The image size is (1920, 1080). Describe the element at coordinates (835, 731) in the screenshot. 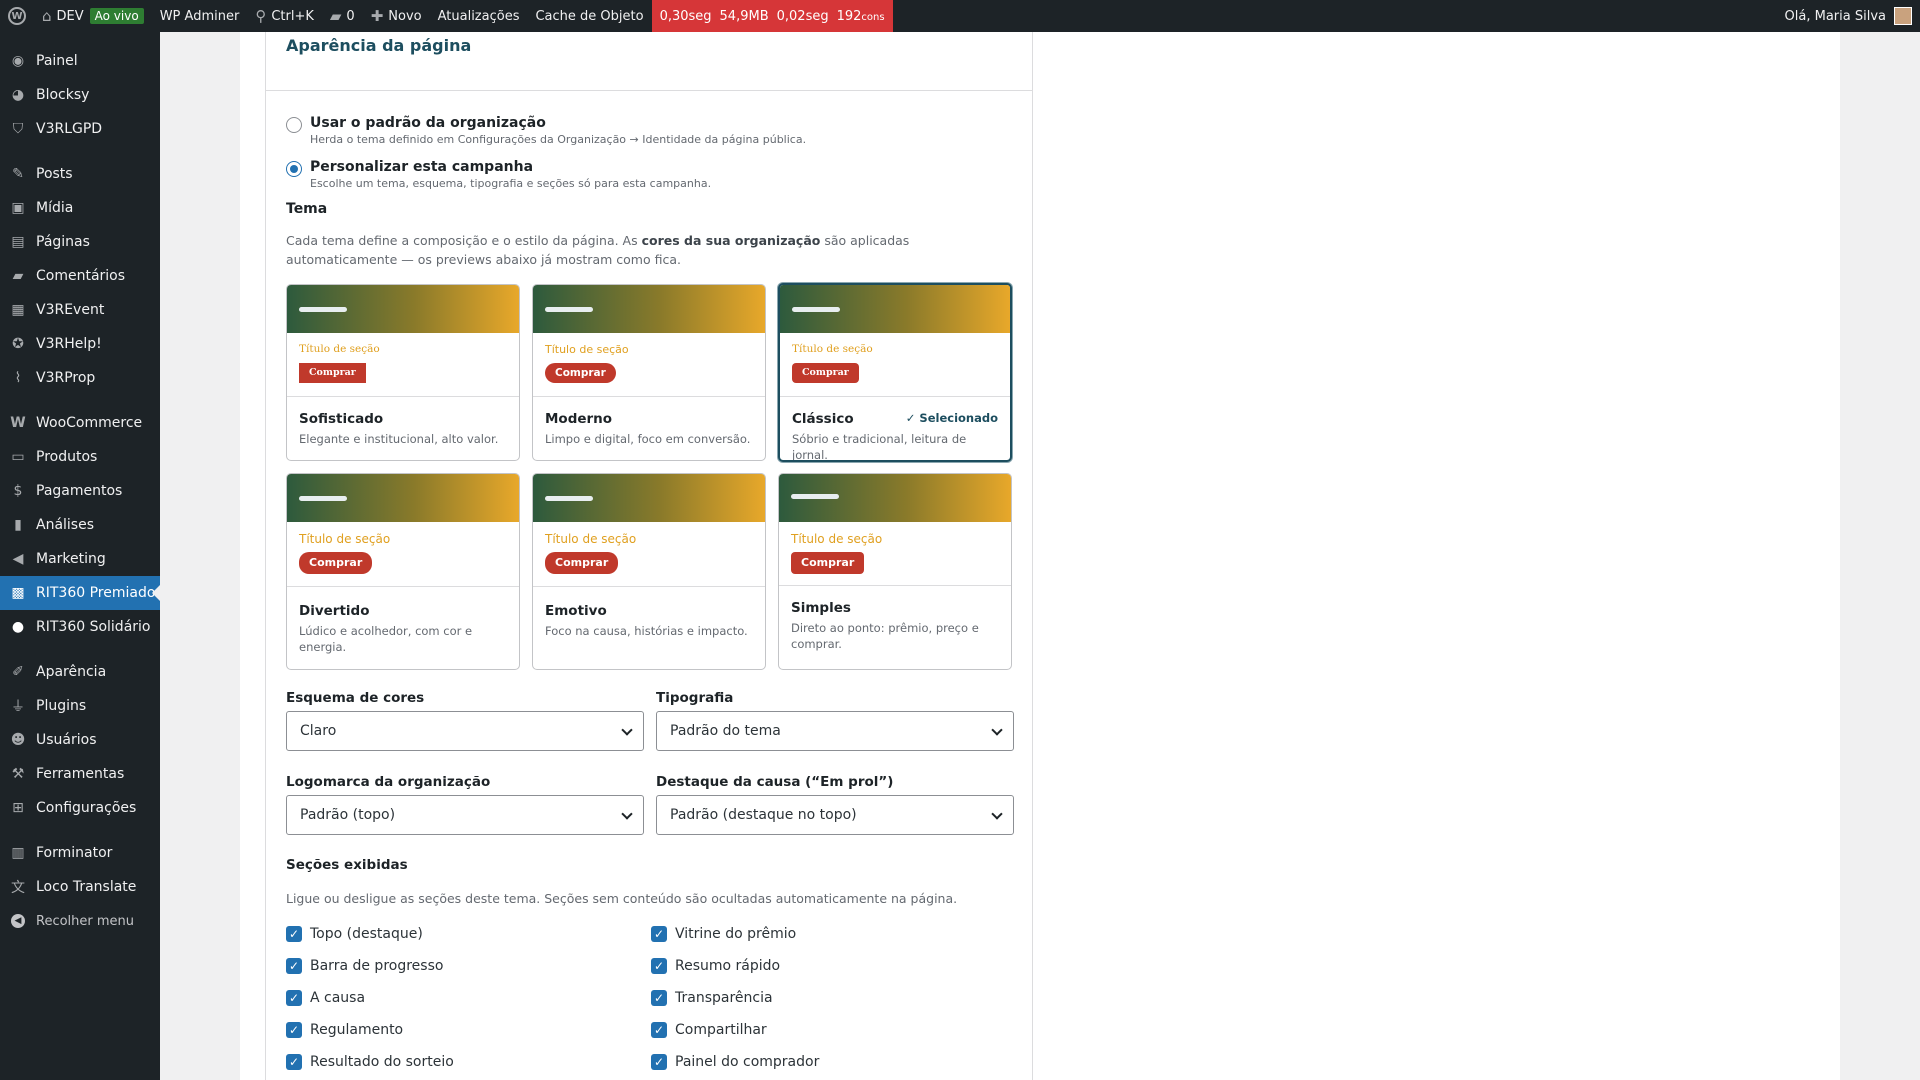

I see `typography-select: Padrão do tema` at that location.